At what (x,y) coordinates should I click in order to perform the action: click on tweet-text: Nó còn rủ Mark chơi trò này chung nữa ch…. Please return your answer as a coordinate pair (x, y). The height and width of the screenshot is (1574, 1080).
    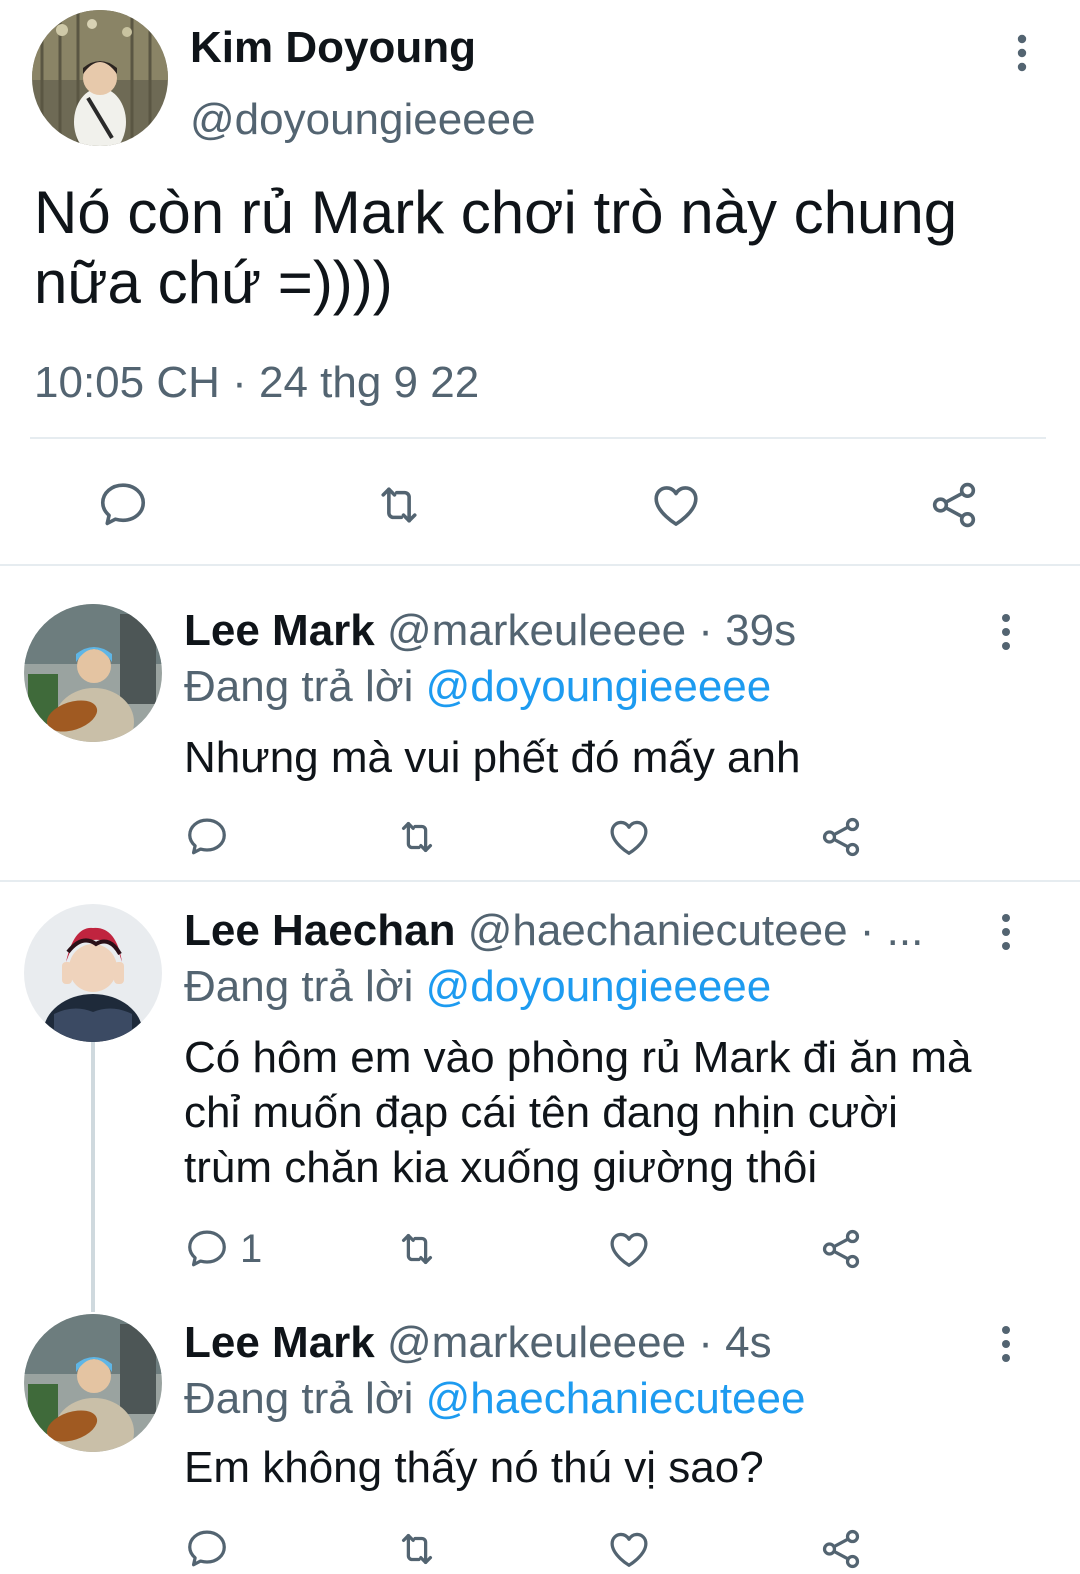
    Looking at the image, I should click on (496, 247).